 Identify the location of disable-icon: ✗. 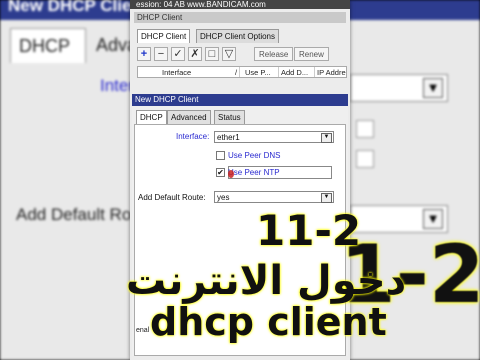
(195, 54).